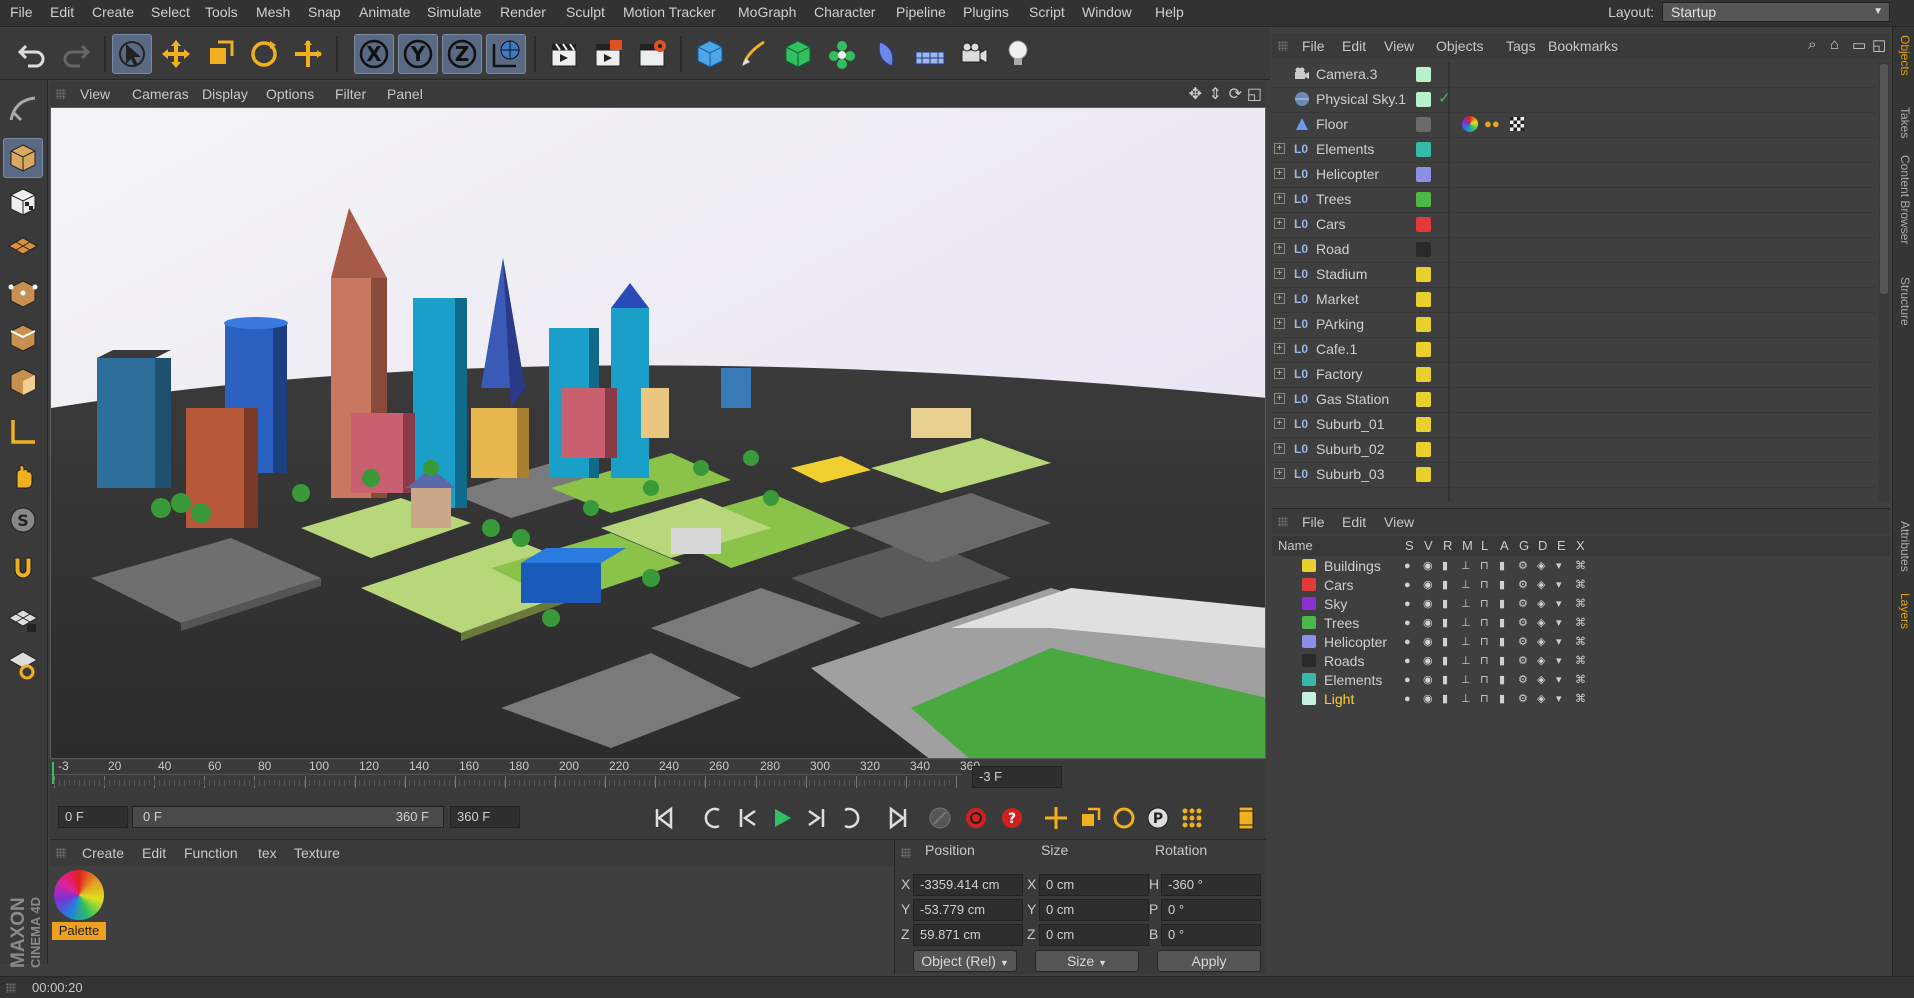 The height and width of the screenshot is (998, 1914). I want to click on x-axis-lock-button: X, so click(374, 54).